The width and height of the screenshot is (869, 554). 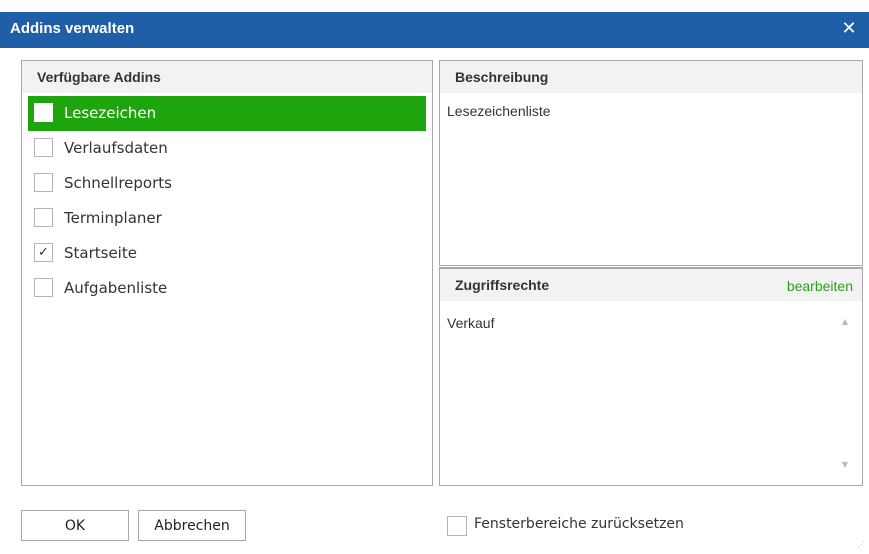 What do you see at coordinates (116, 288) in the screenshot?
I see `addin-label: Aufgabenliste` at bounding box center [116, 288].